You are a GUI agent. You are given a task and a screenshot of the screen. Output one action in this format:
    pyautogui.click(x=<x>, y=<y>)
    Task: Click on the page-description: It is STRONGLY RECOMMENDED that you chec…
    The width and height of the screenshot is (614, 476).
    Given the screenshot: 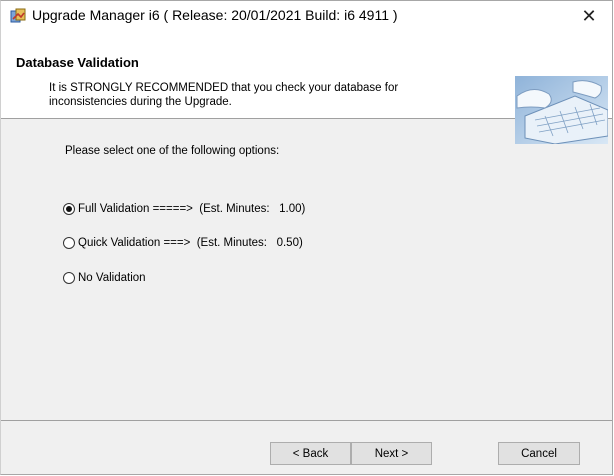 What is the action you would take?
    pyautogui.click(x=224, y=95)
    